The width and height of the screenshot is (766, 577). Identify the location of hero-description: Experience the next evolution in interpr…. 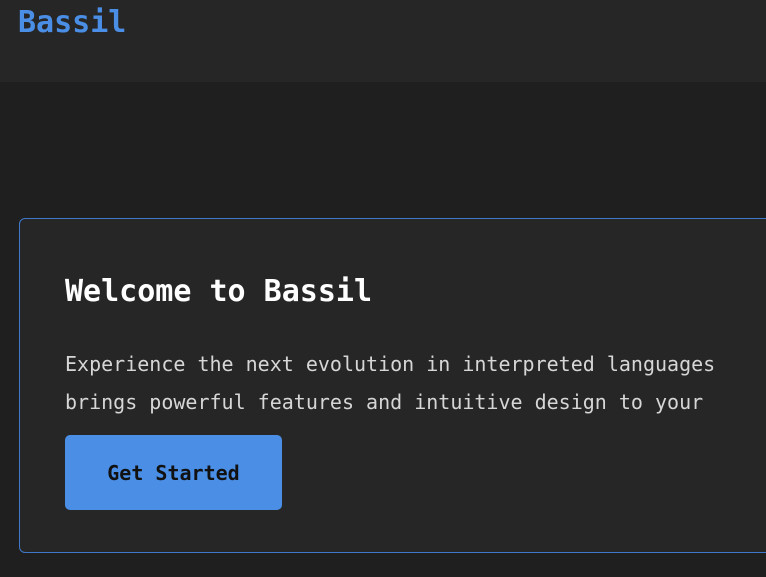
(415, 383).